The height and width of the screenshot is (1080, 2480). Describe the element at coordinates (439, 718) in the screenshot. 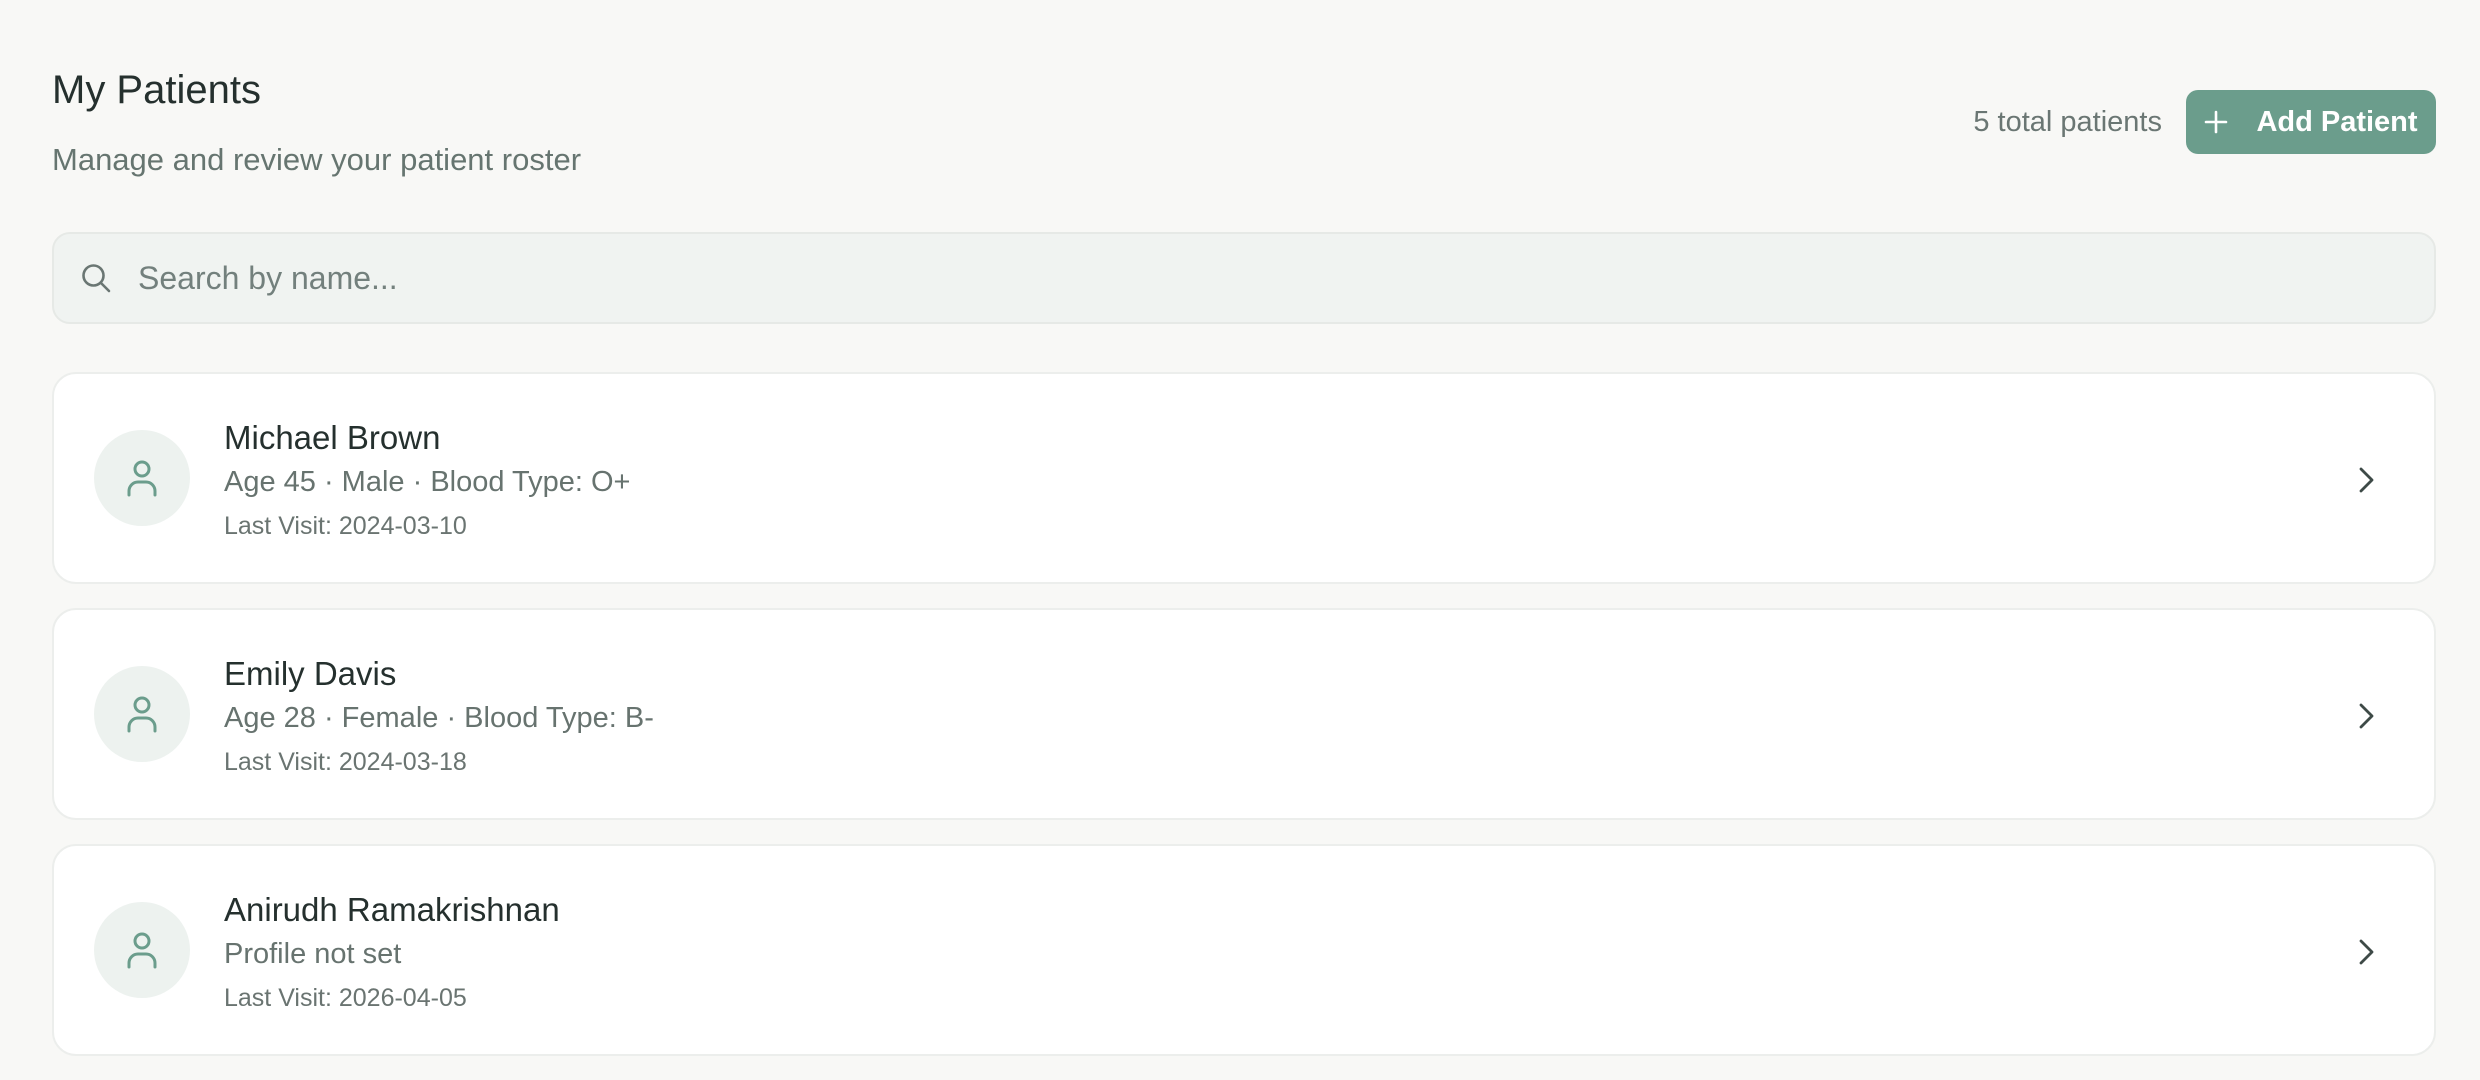

I see `patient-details: Age 28 · Female · Blood Type: B-` at that location.